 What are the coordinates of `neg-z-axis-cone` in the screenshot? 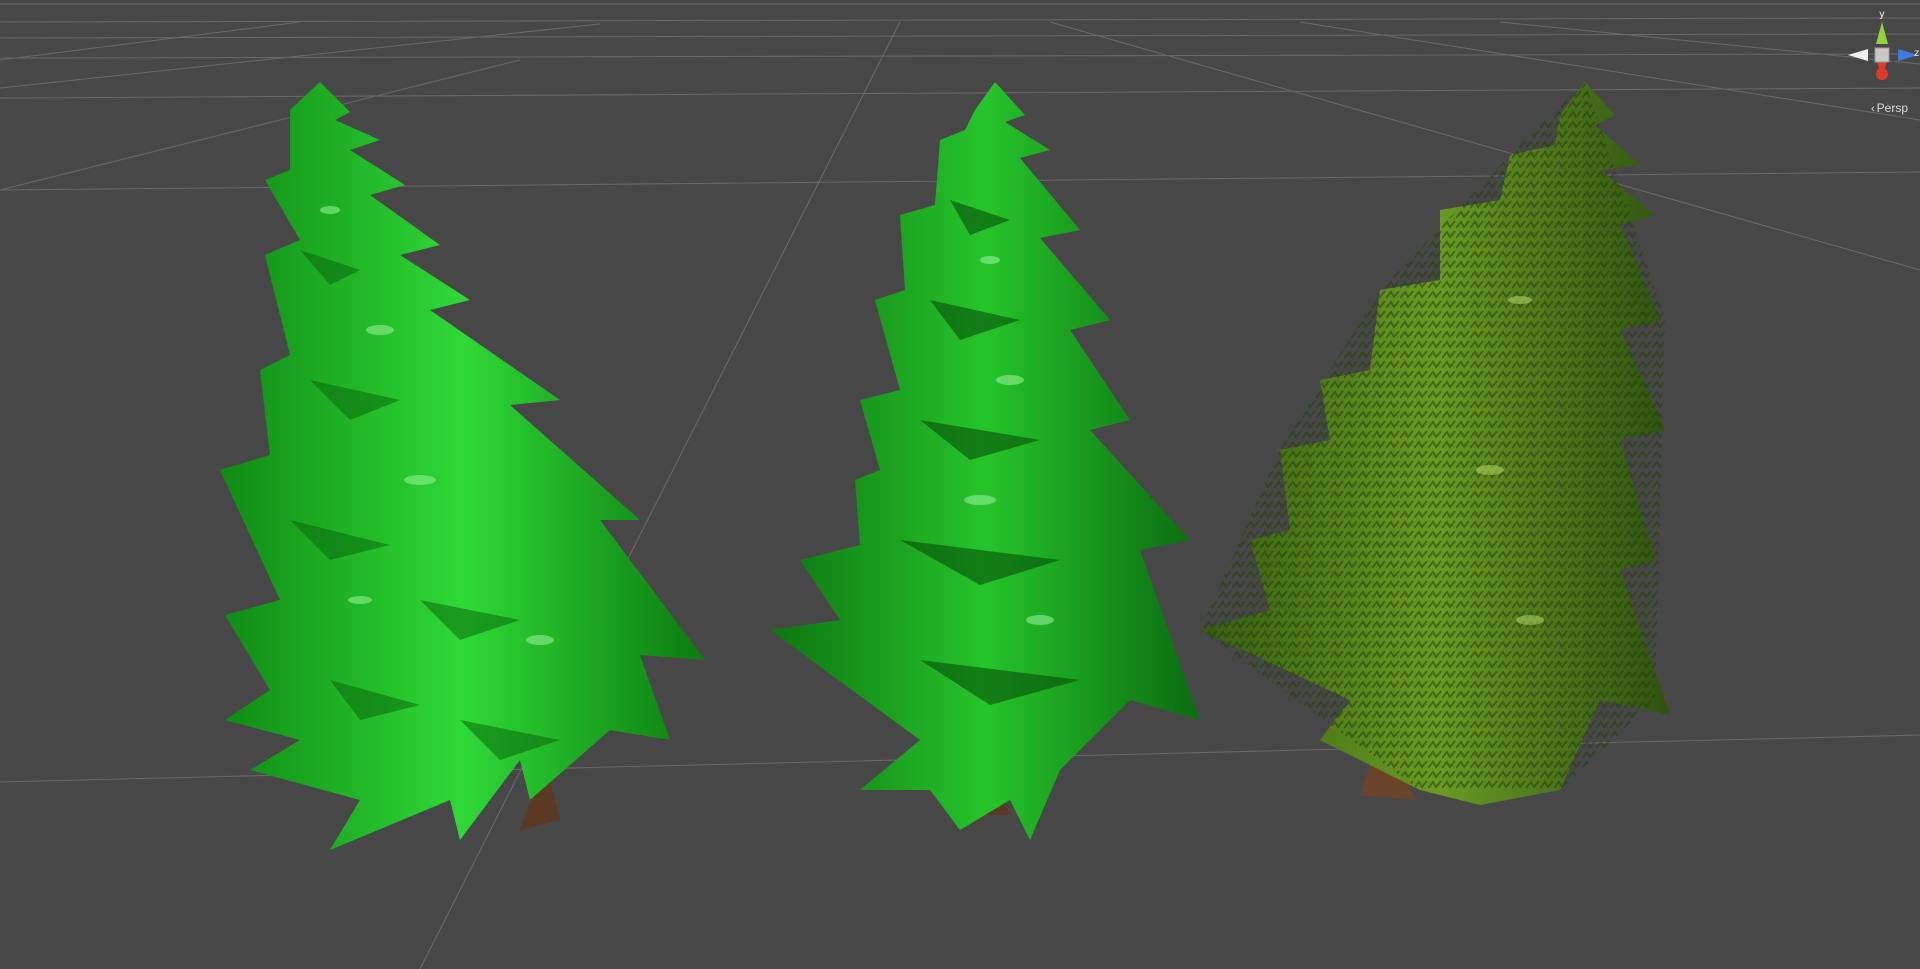 It's located at (1858, 55).